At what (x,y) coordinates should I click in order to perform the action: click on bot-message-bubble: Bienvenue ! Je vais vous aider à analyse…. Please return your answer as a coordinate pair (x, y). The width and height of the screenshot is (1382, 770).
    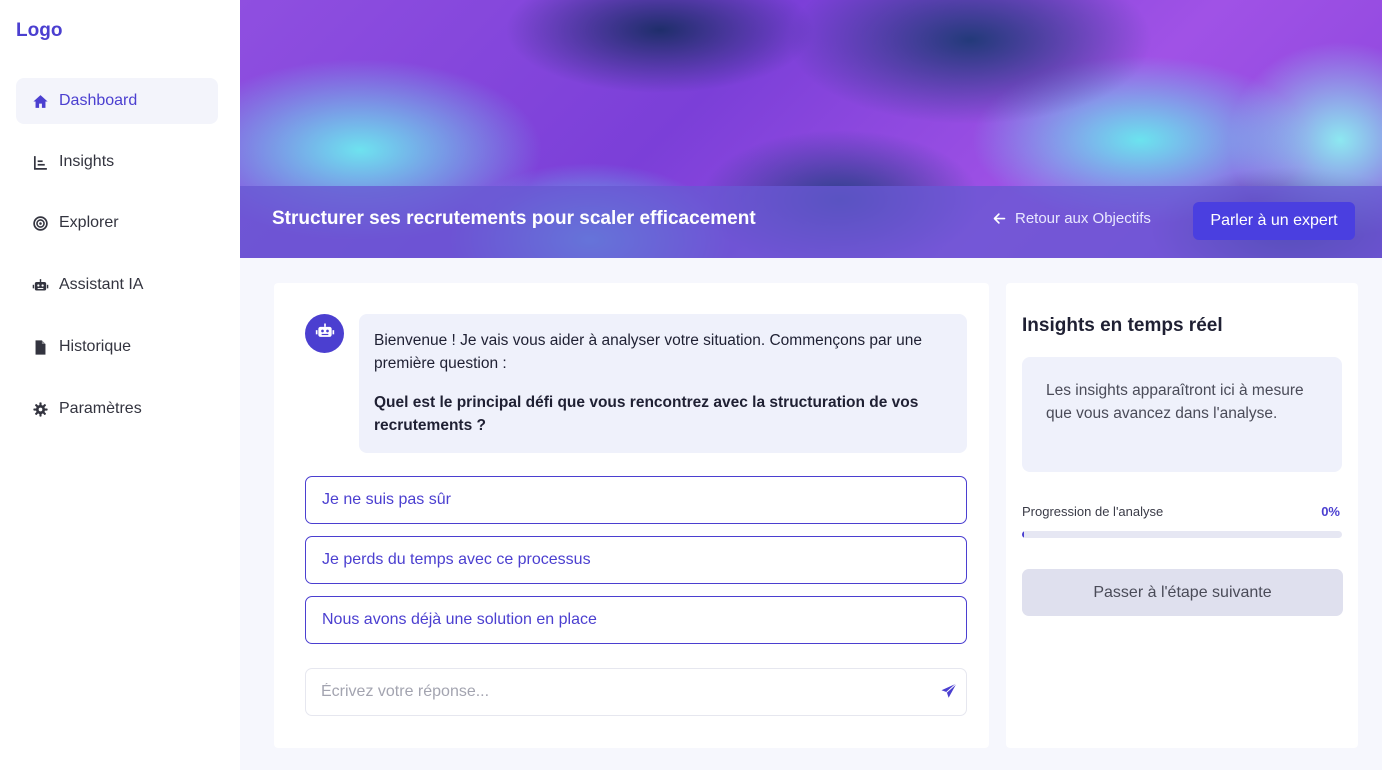
    Looking at the image, I should click on (663, 383).